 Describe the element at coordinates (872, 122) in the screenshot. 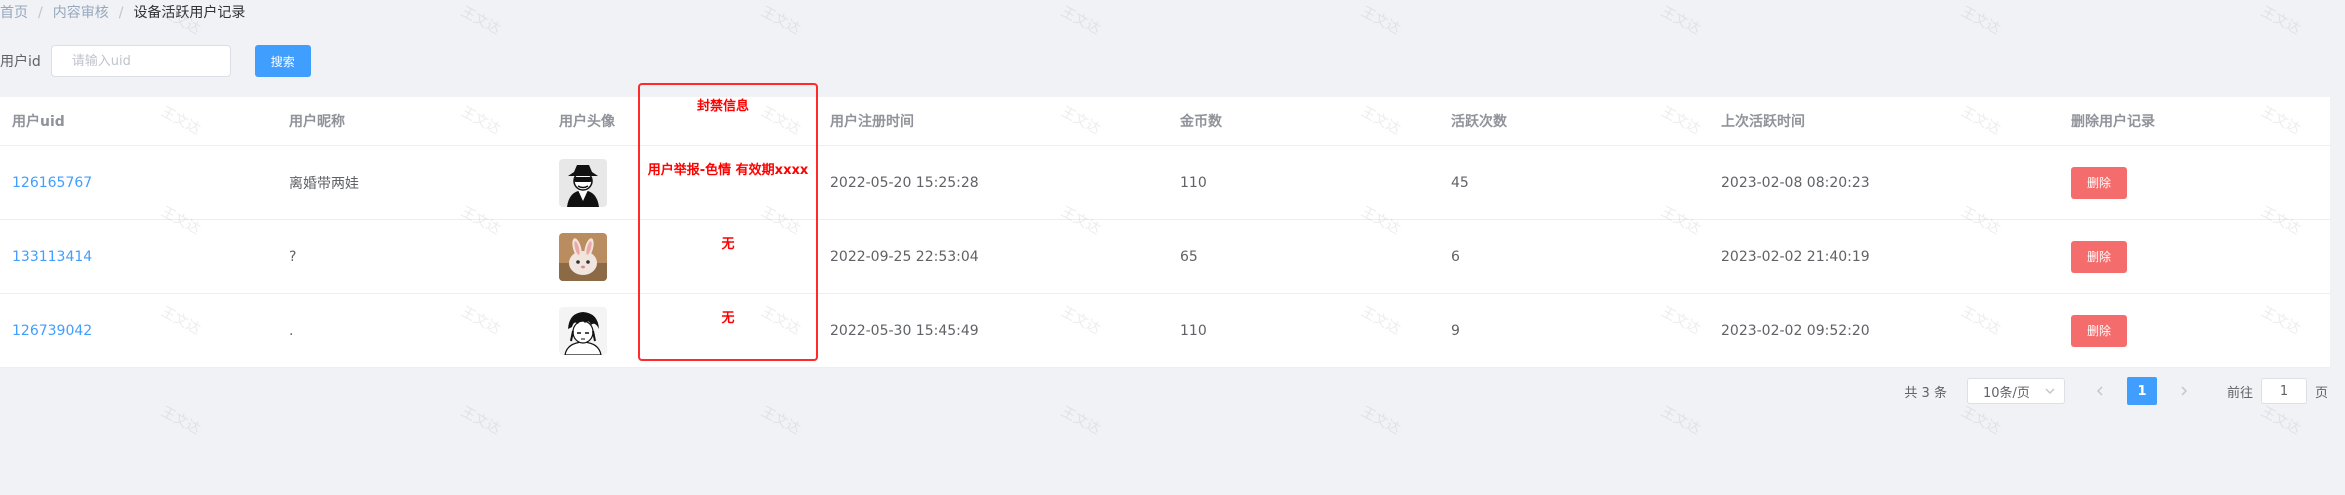

I see `column-header-register-time: 用户注册时间` at that location.